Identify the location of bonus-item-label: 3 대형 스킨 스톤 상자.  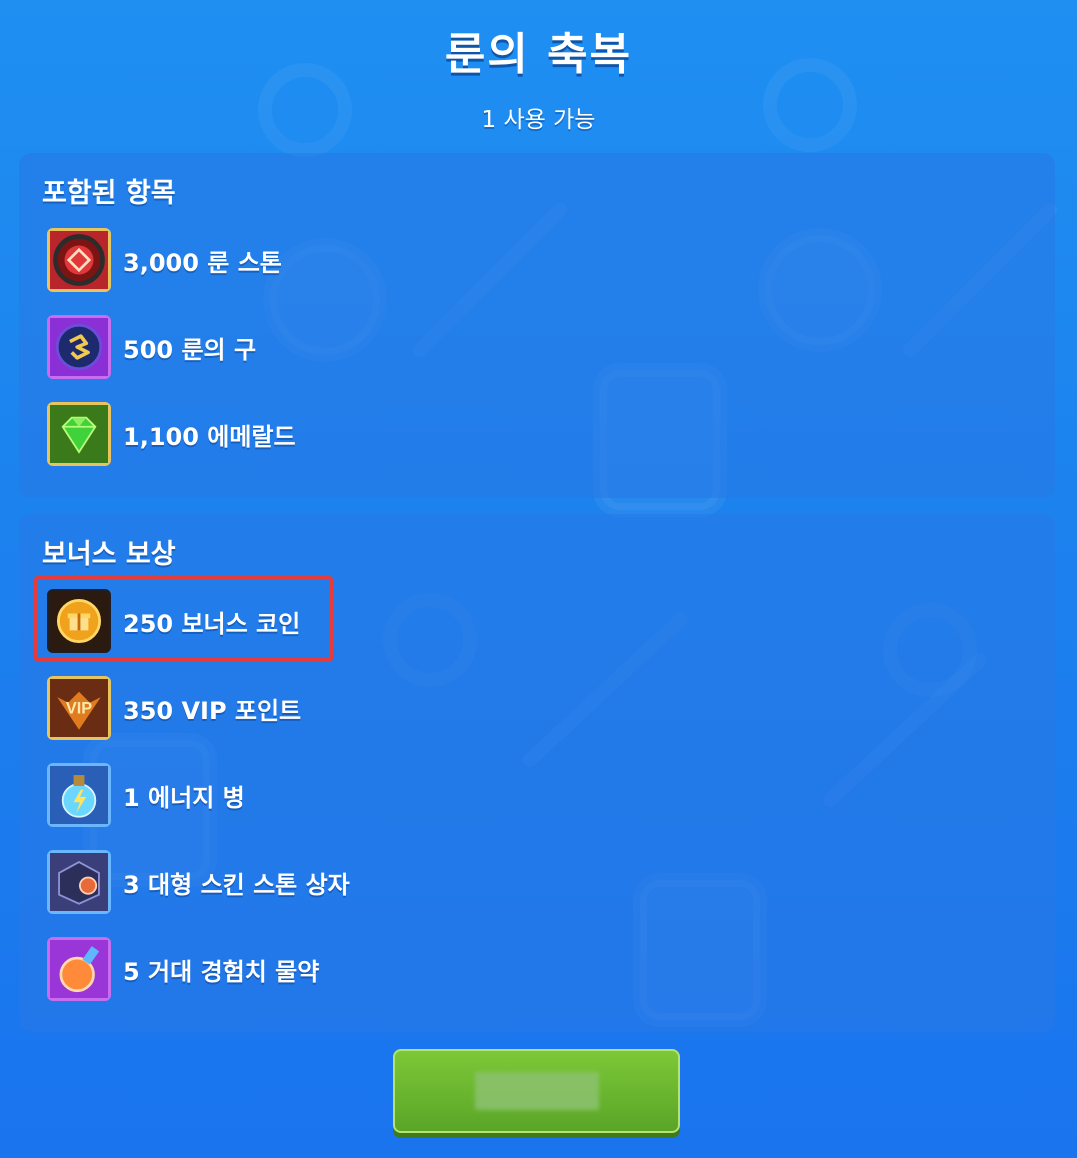
(236, 884).